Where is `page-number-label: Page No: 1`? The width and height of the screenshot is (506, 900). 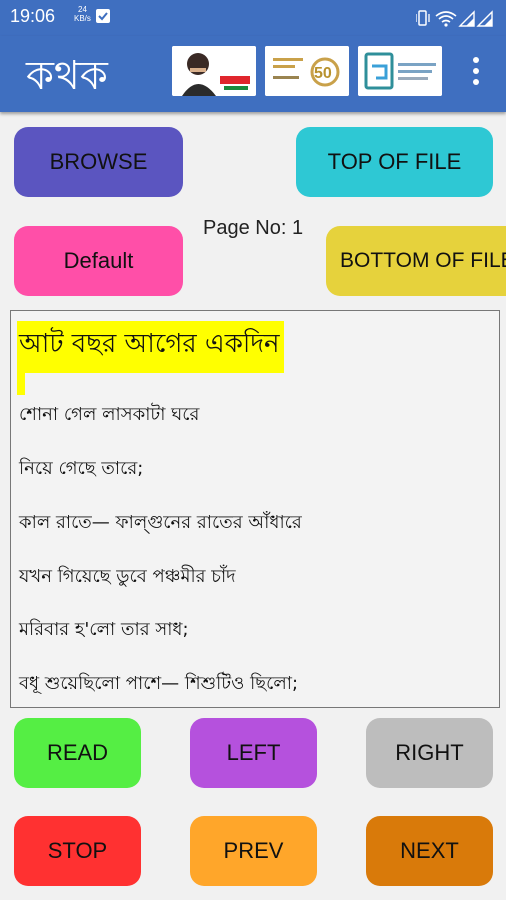
page-number-label: Page No: 1 is located at coordinates (253, 228).